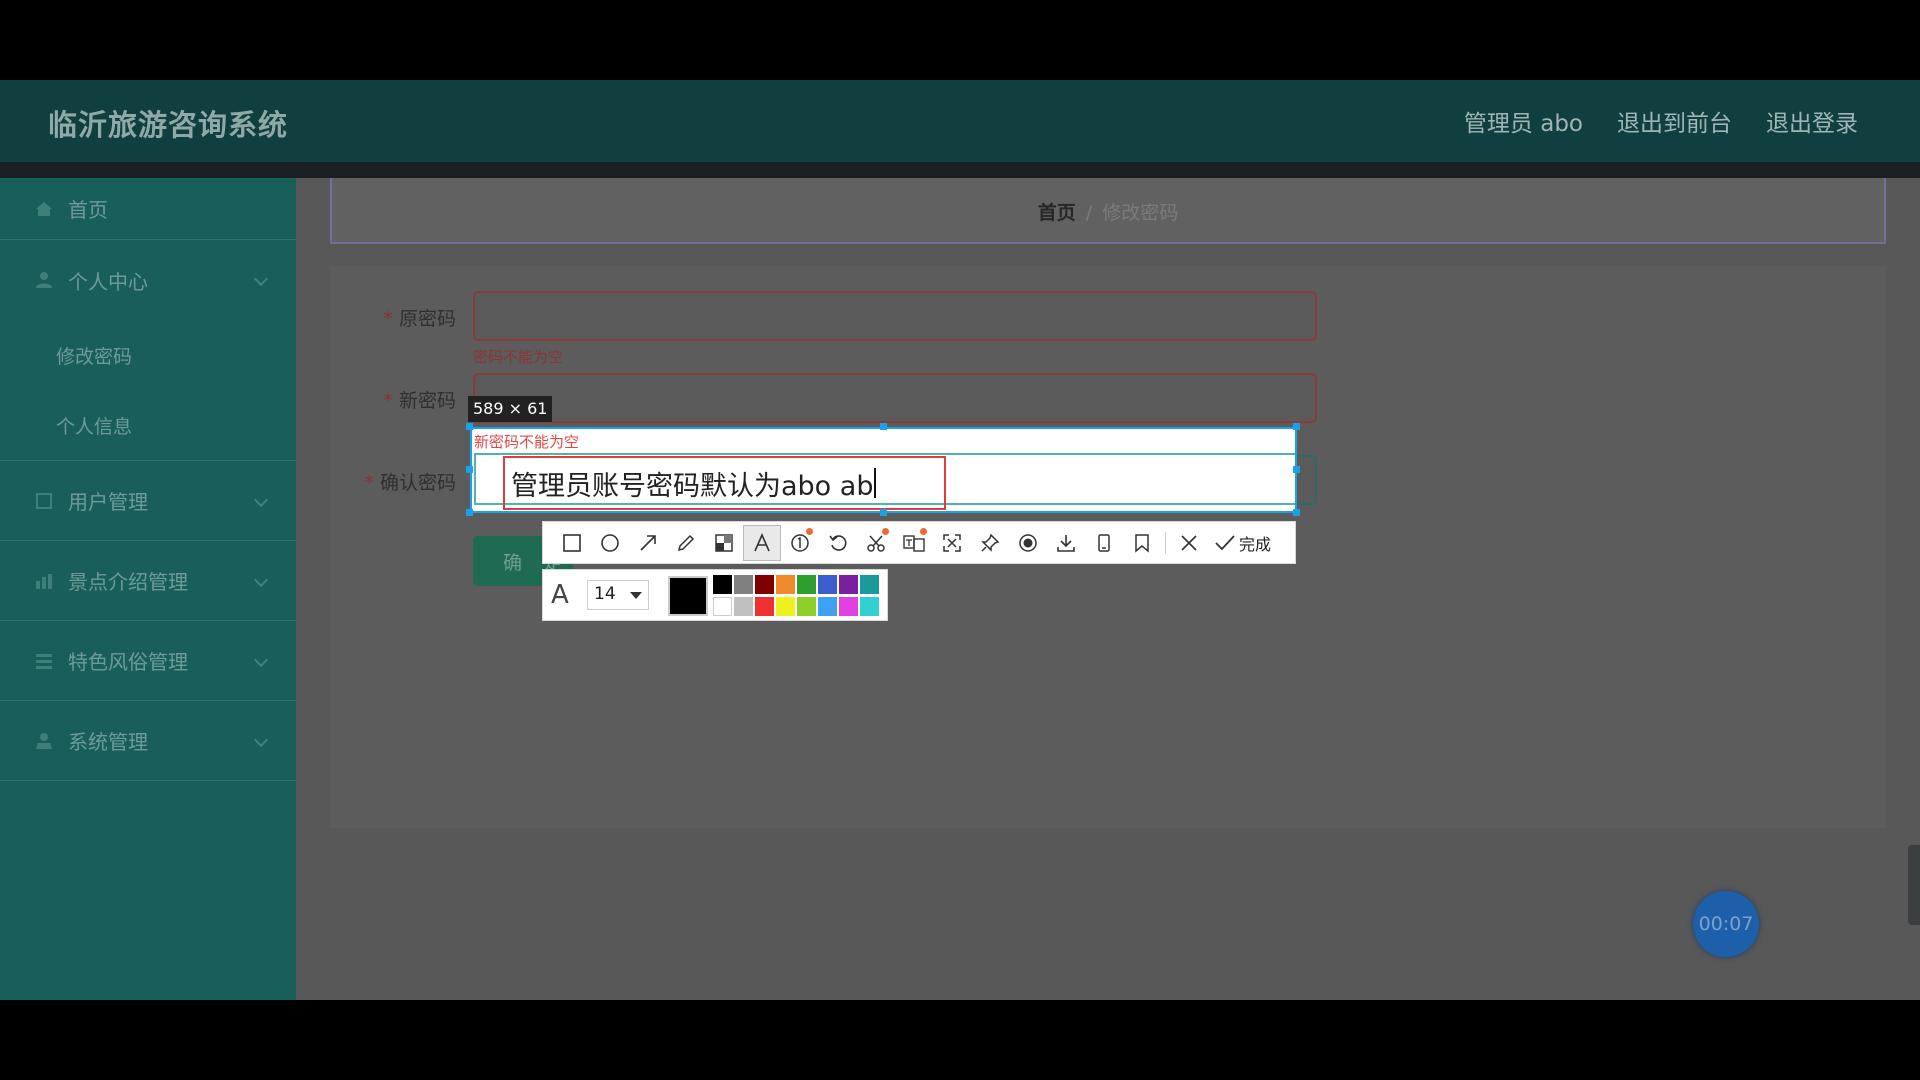  I want to click on sidebar-item-attractions: 景点介绍管理, so click(148, 581).